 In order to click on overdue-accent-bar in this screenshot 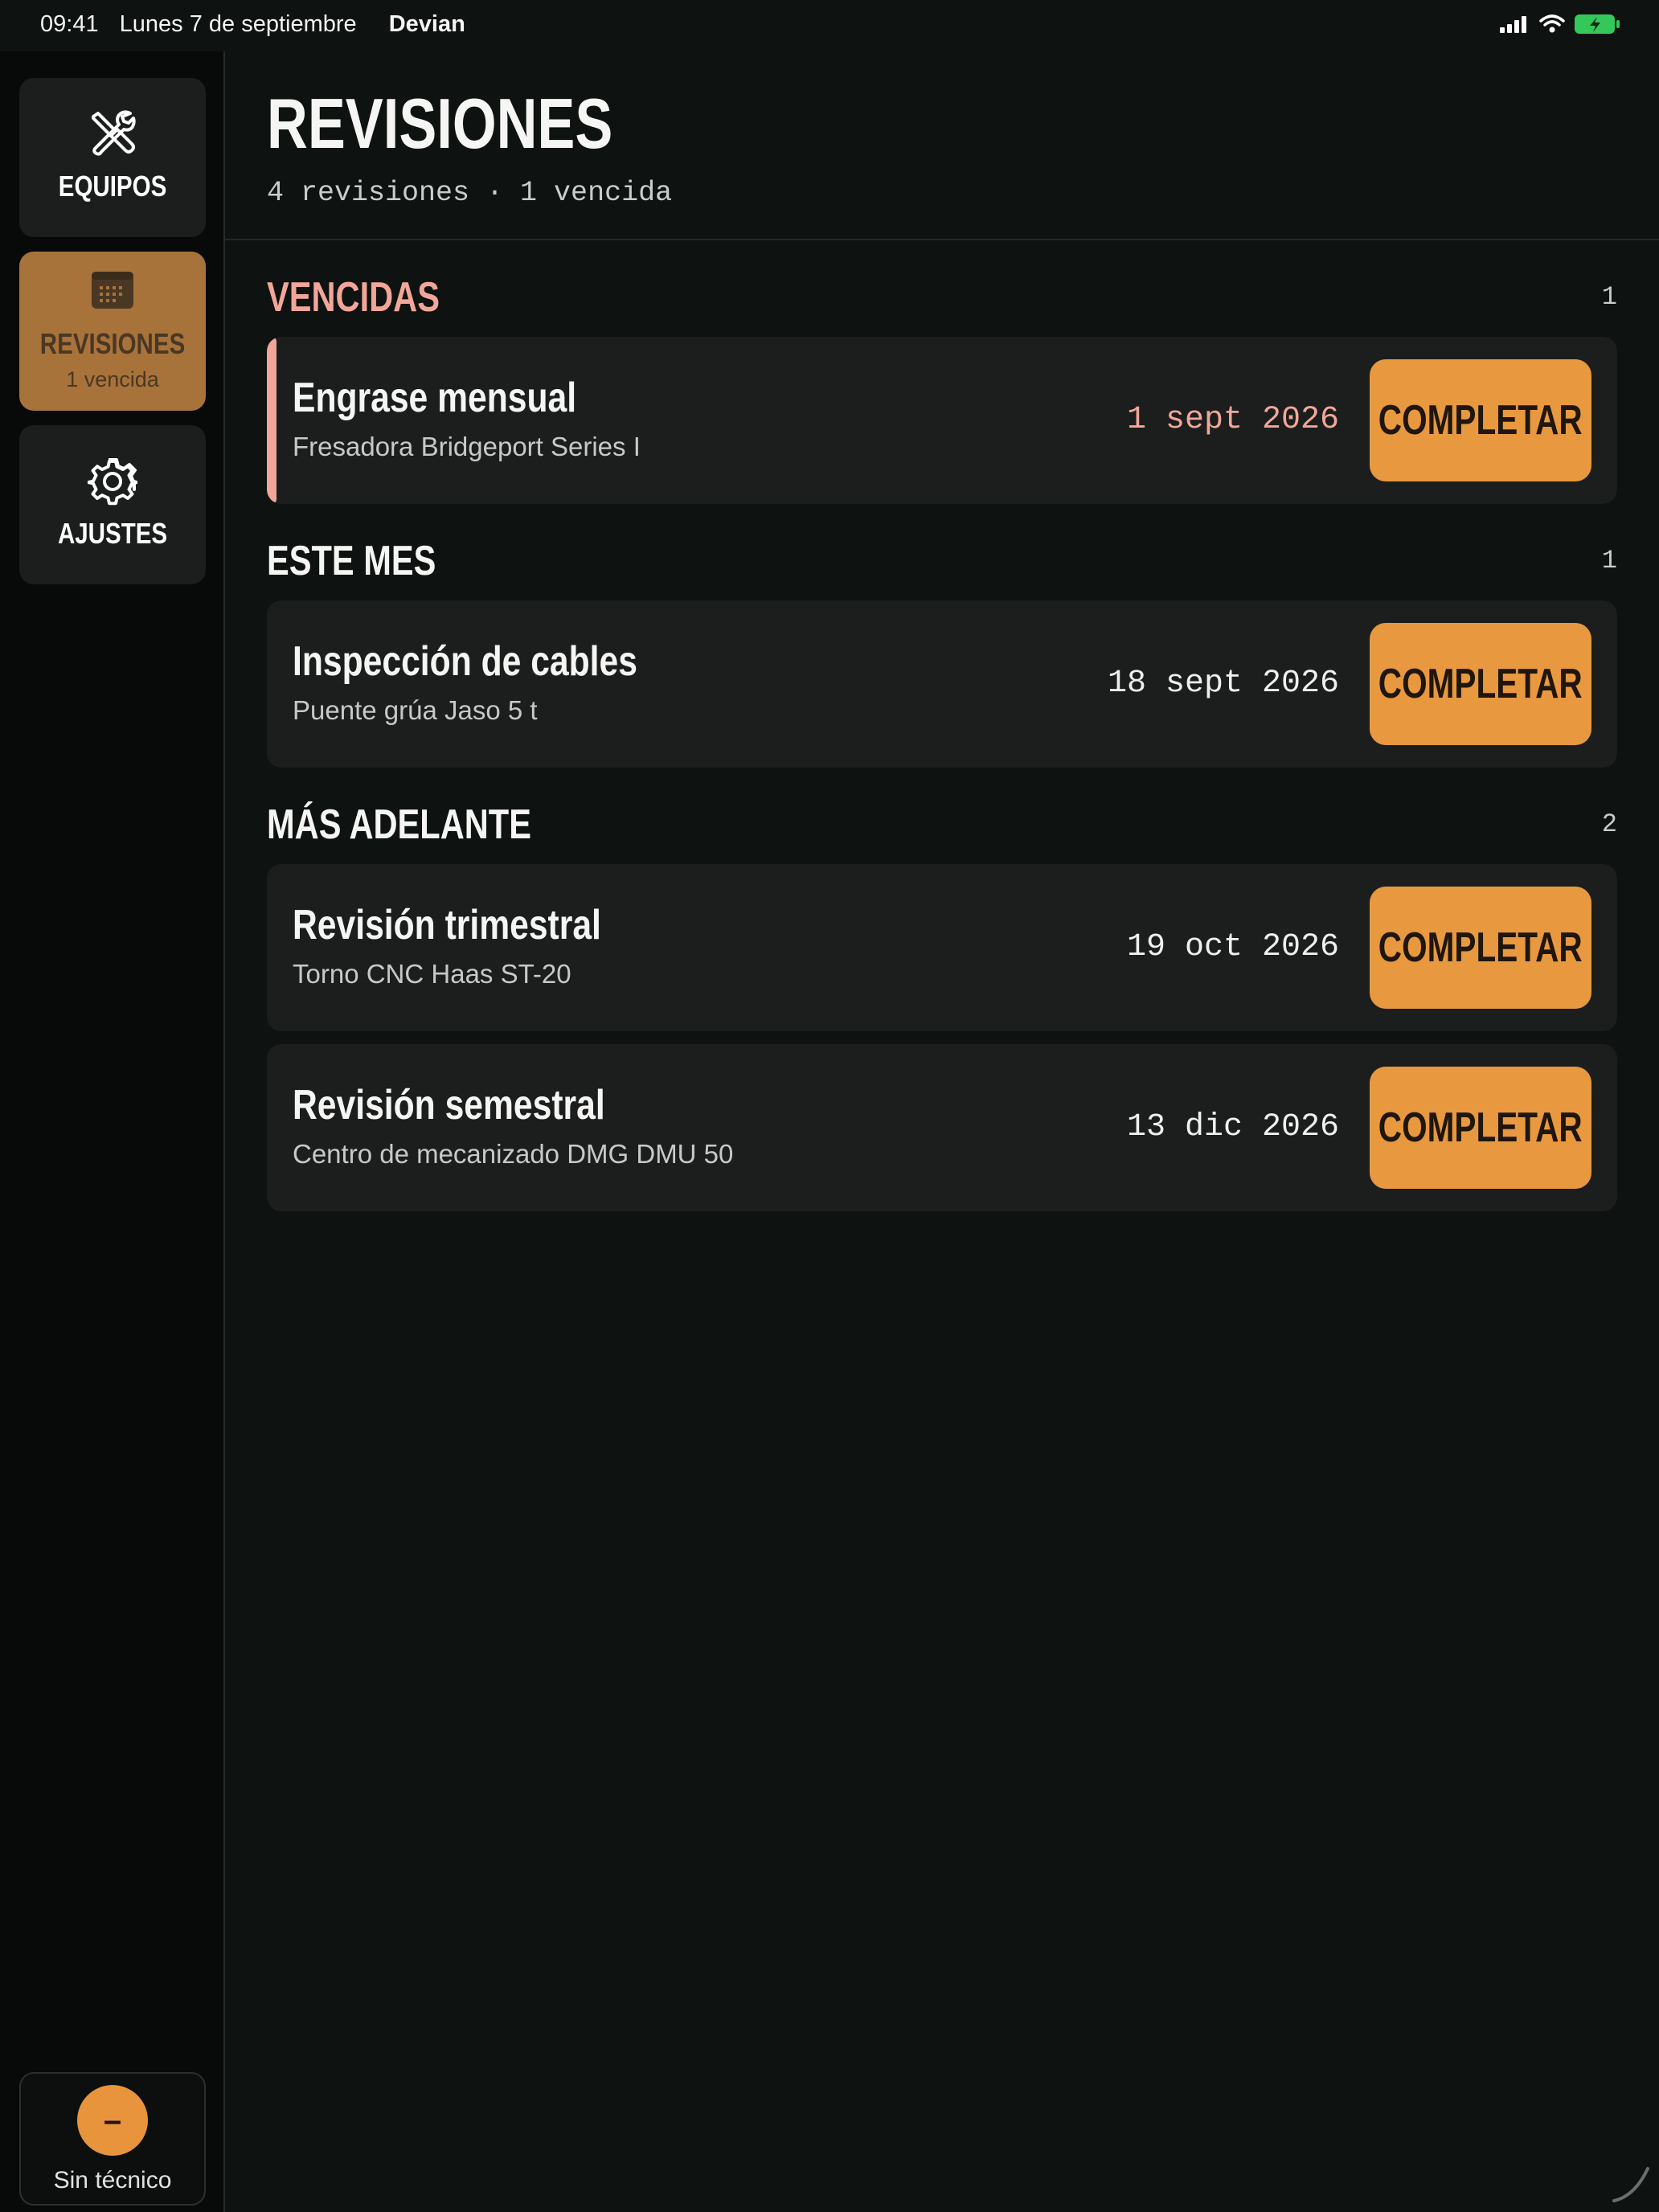, I will do `click(271, 421)`.